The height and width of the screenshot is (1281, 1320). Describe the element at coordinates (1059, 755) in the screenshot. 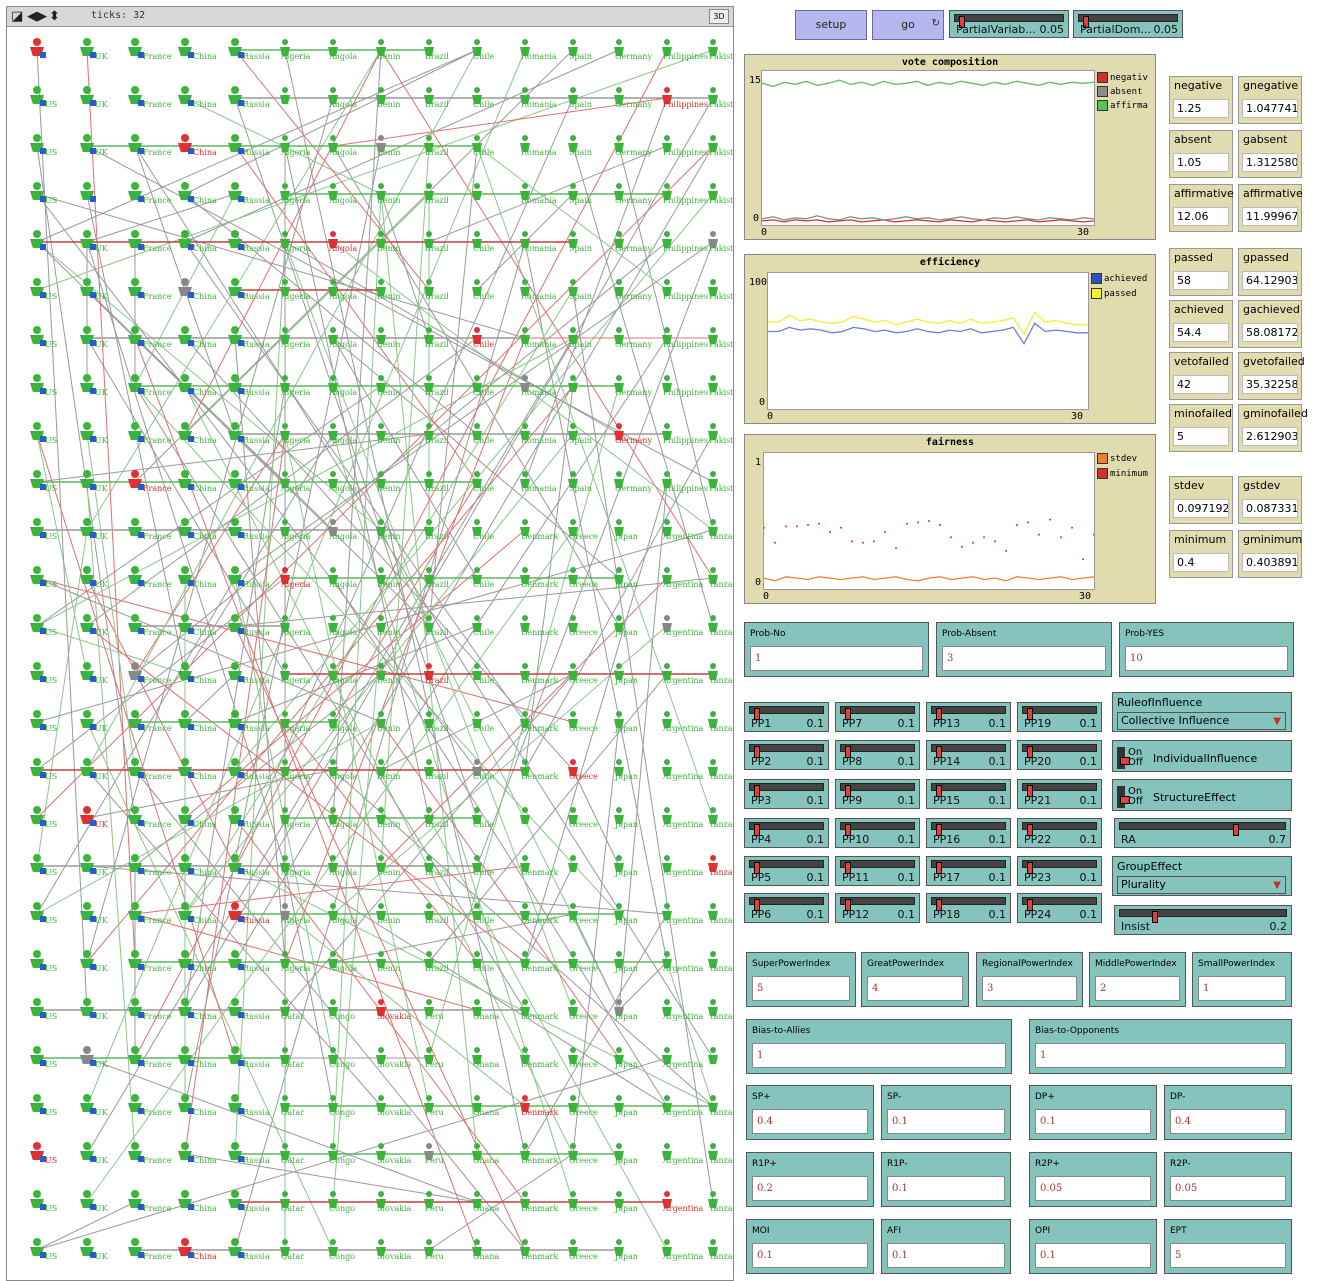

I see `slider-pp20: PP20 0.1` at that location.